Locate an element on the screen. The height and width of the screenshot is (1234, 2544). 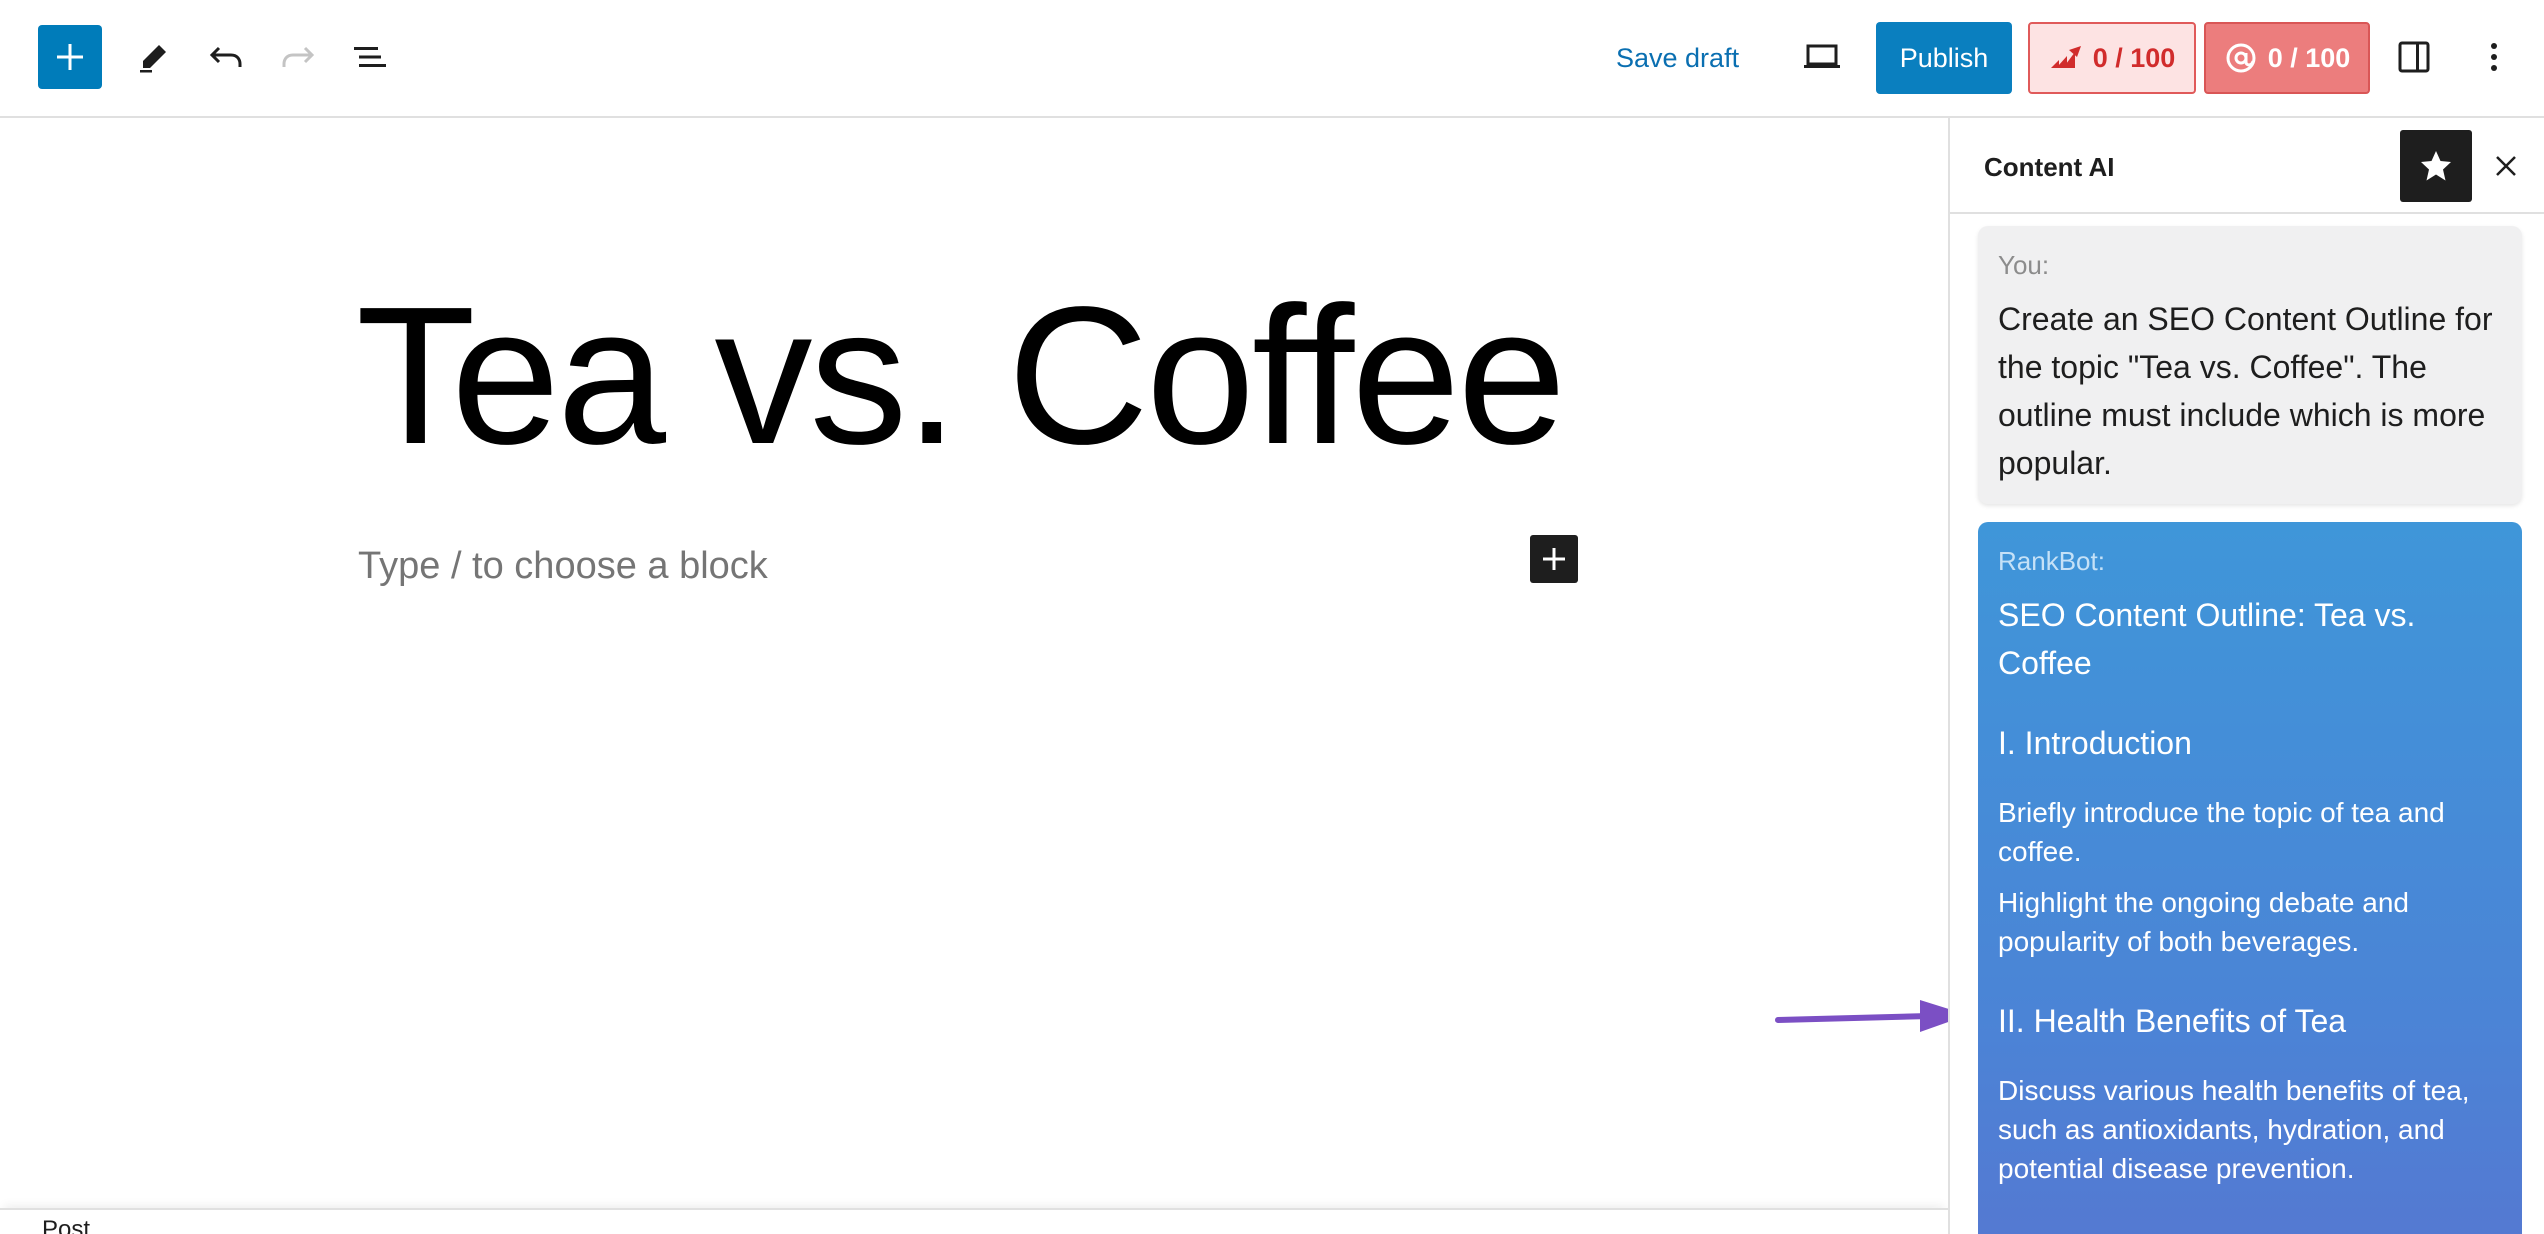
seo-score-button: 0 / 100 is located at coordinates (2112, 58).